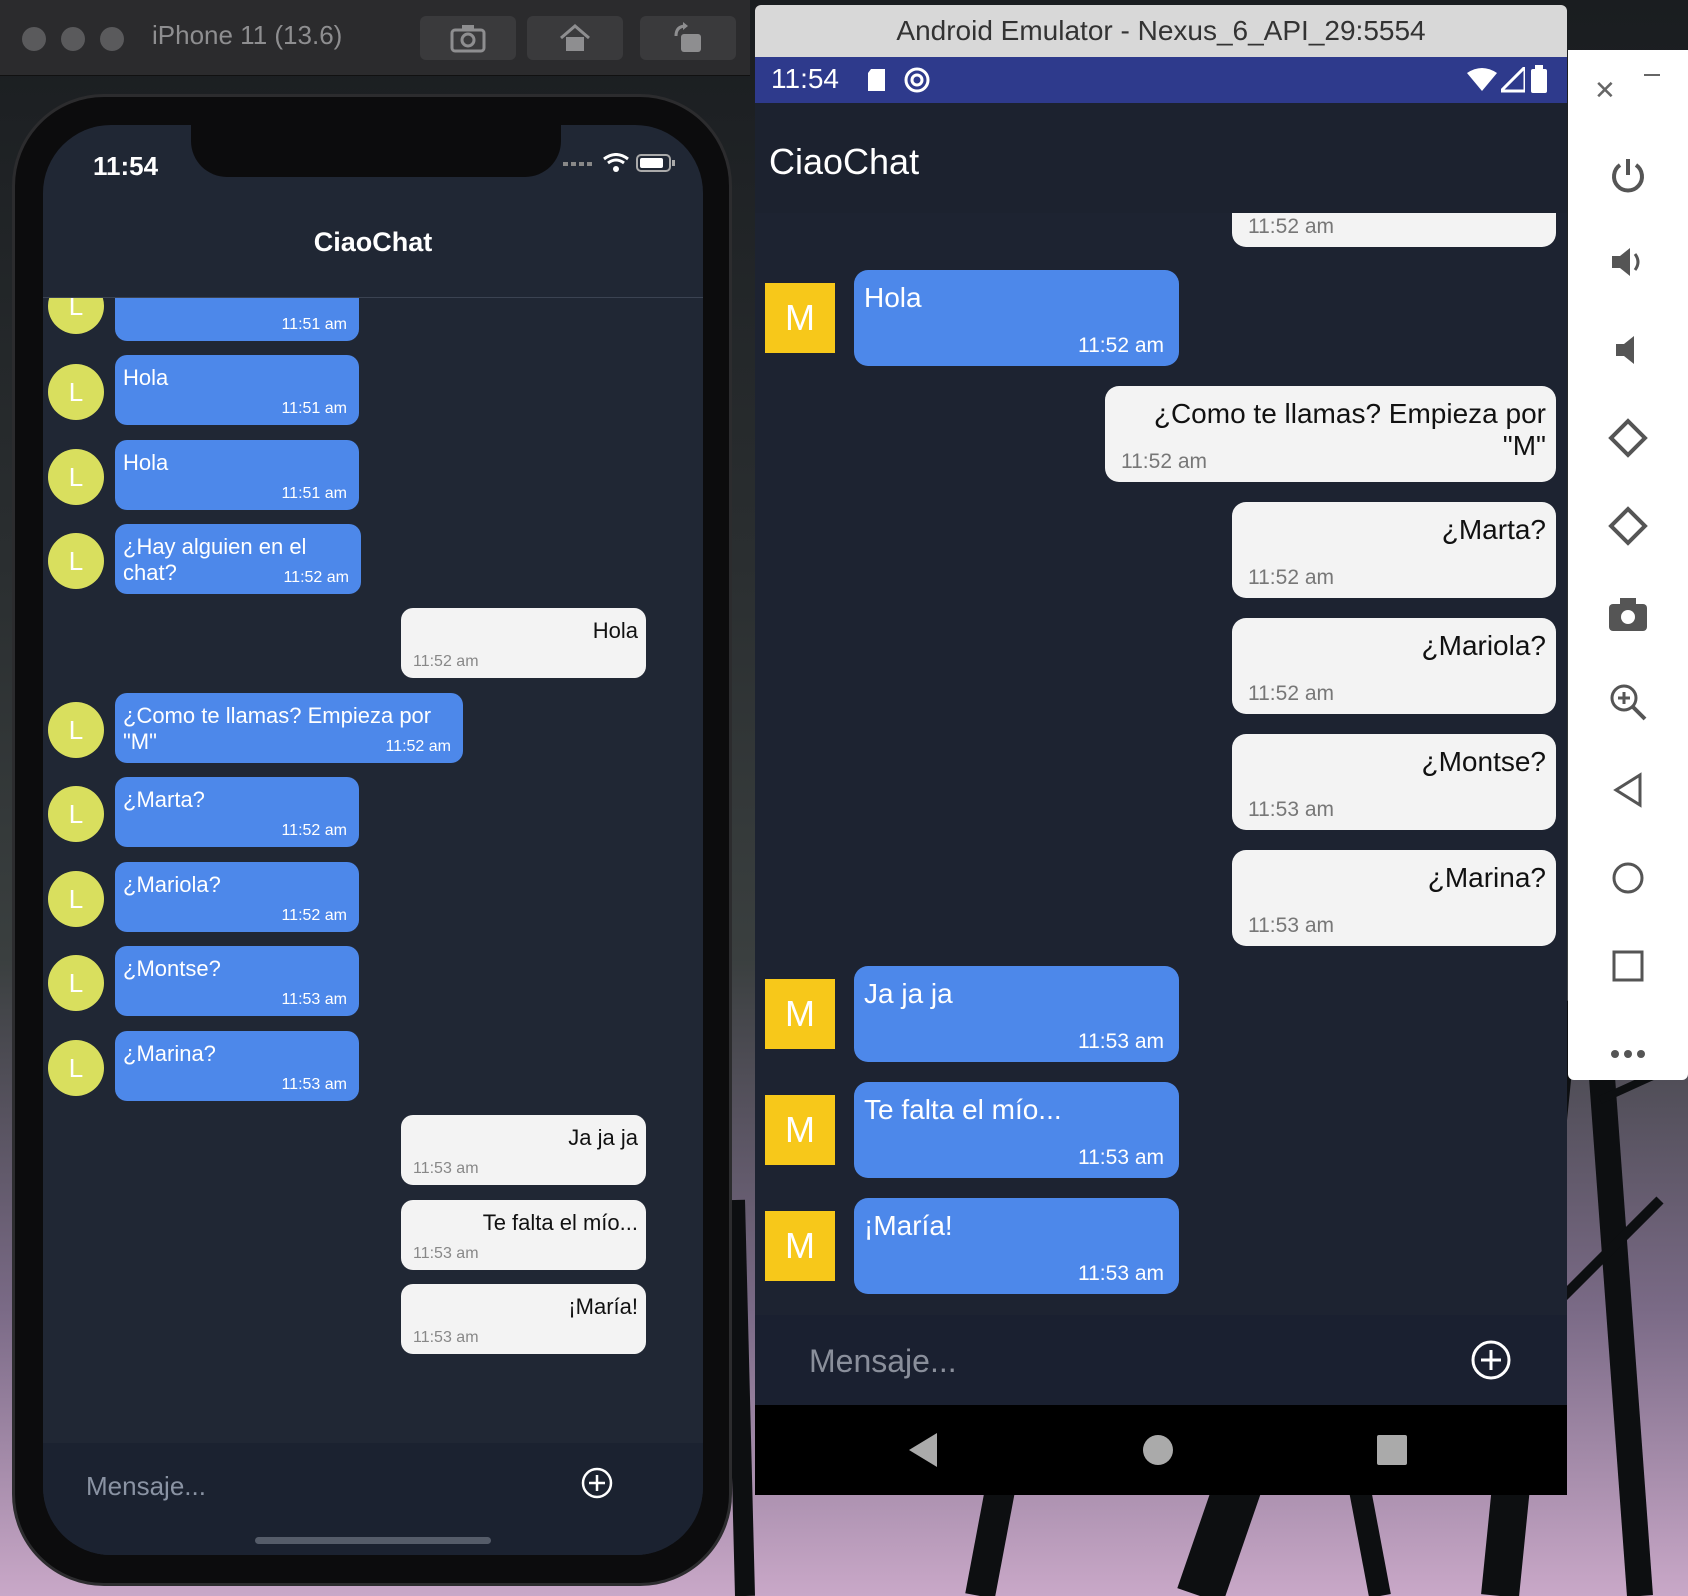  I want to click on sd-card-icon, so click(876, 80).